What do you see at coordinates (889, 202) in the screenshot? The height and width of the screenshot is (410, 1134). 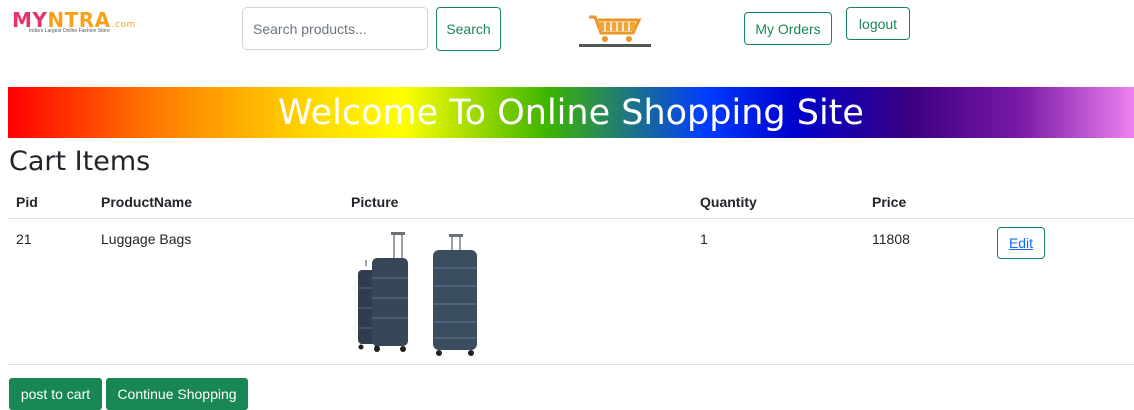 I see `column-header-price: Price` at bounding box center [889, 202].